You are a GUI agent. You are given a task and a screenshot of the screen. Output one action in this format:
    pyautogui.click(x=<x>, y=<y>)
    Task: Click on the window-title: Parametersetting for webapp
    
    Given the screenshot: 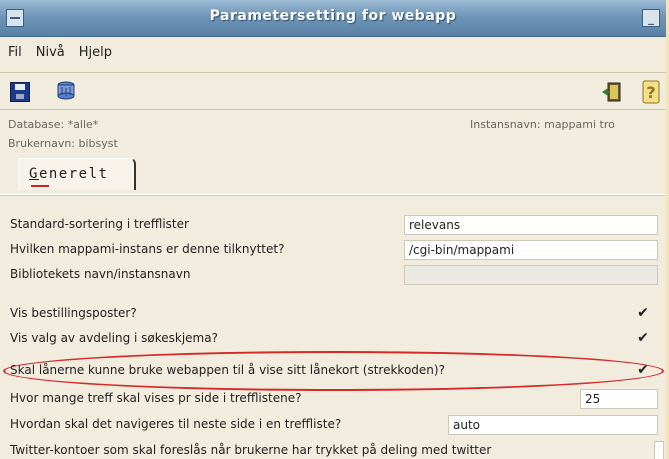 What is the action you would take?
    pyautogui.click(x=333, y=16)
    